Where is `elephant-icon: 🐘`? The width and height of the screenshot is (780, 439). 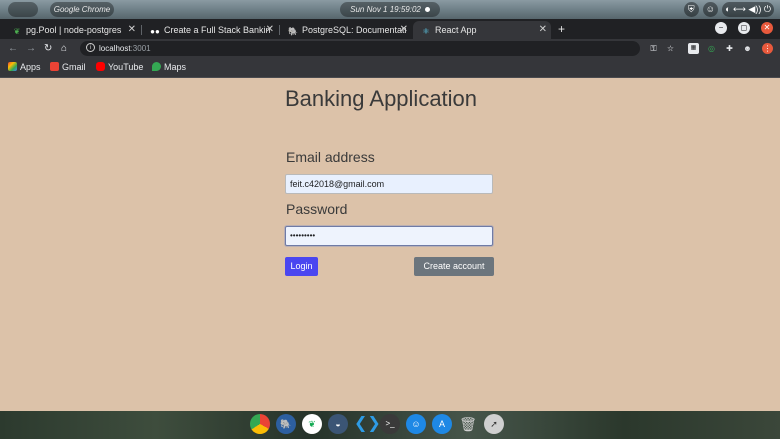 elephant-icon: 🐘 is located at coordinates (293, 31).